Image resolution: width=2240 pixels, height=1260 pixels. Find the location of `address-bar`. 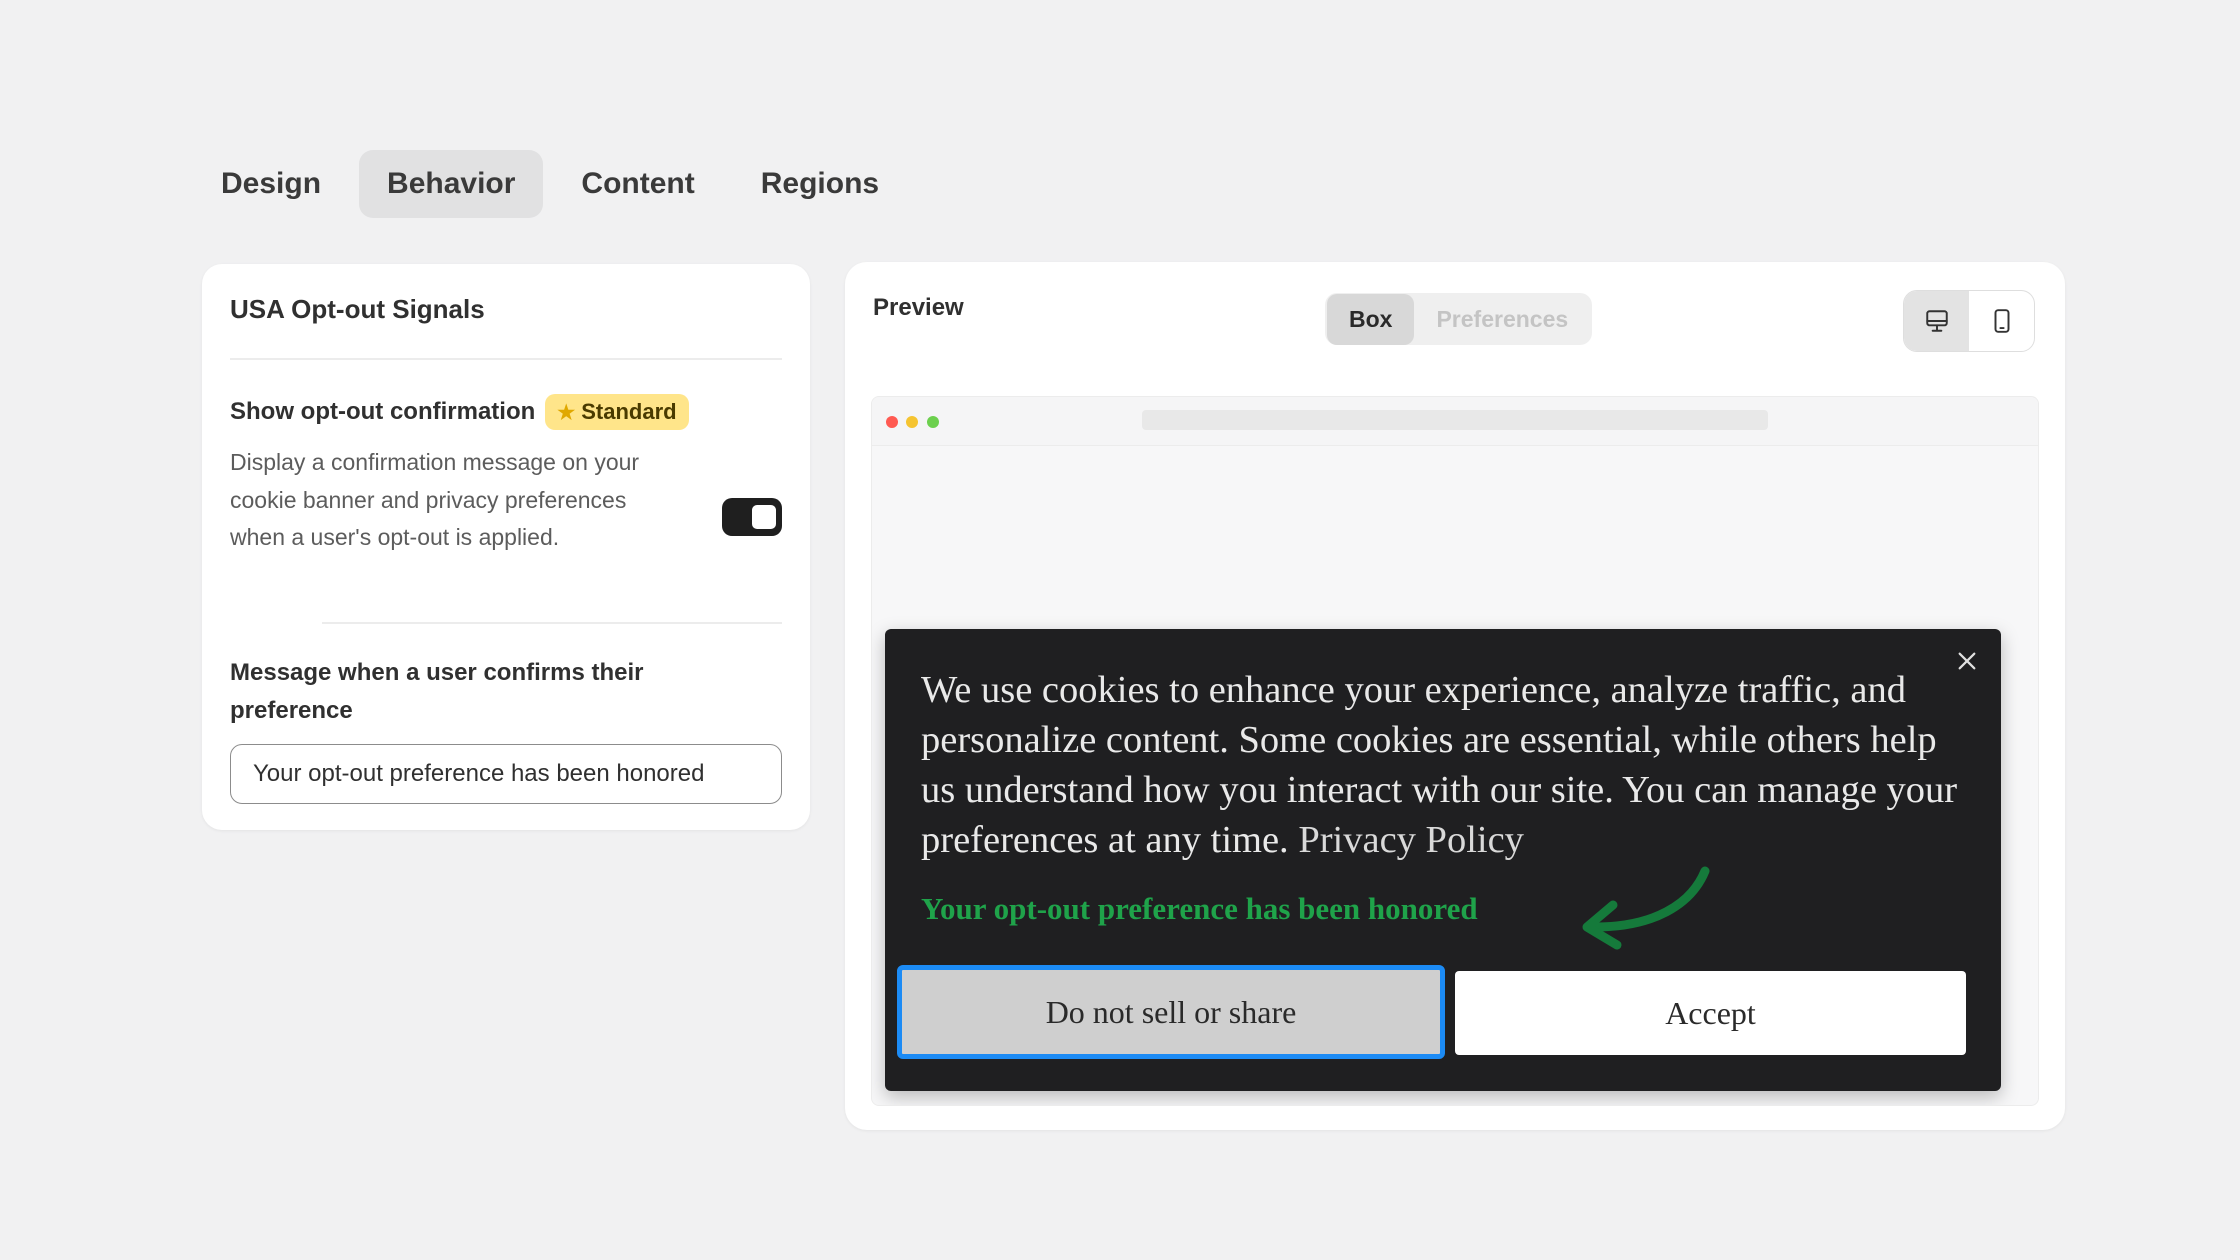

address-bar is located at coordinates (1455, 420).